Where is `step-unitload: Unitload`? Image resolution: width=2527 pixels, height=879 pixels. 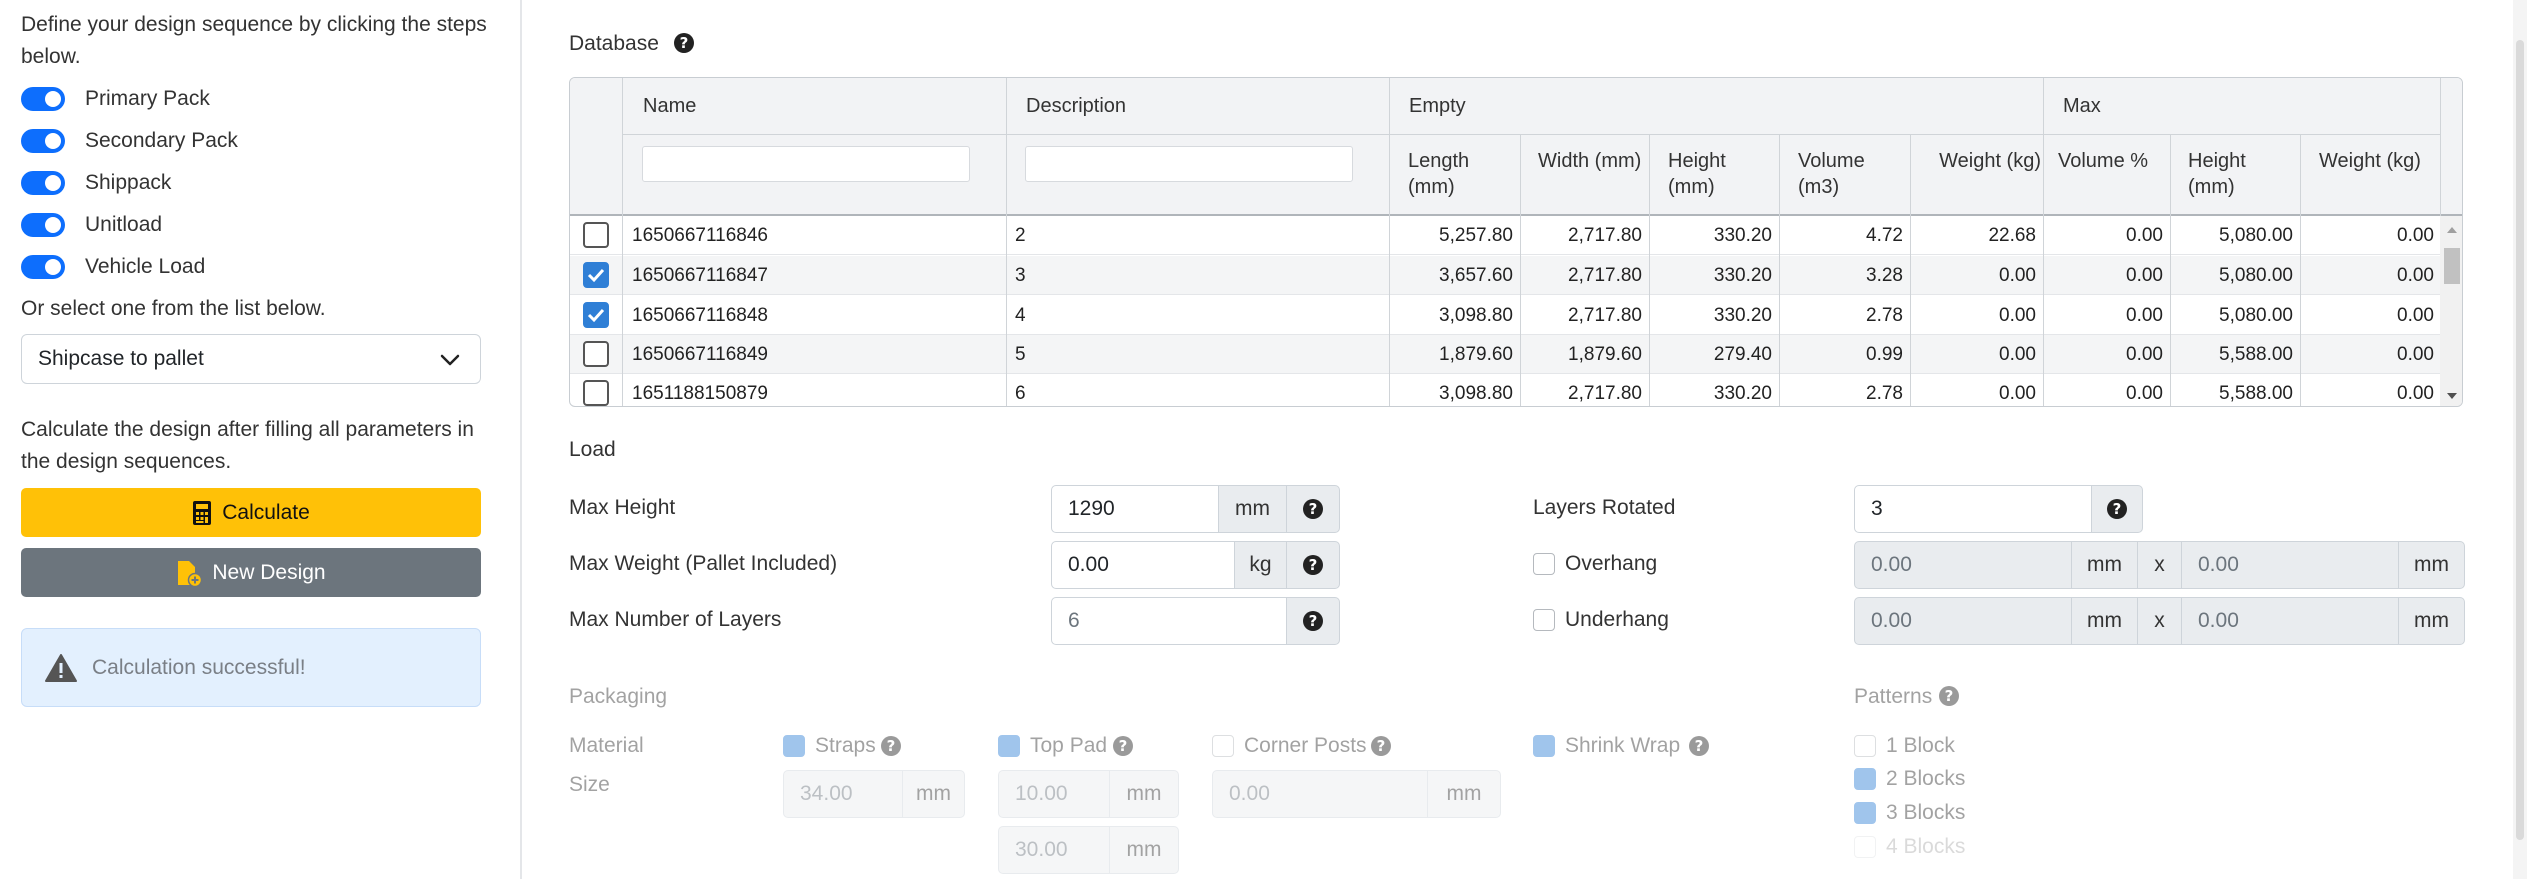
step-unitload: Unitload is located at coordinates (91, 225).